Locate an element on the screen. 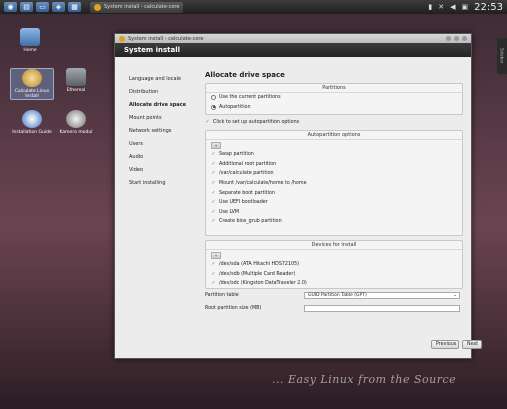 The image size is (507, 409). option-row: ✓ Swap partition is located at coordinates (334, 155).